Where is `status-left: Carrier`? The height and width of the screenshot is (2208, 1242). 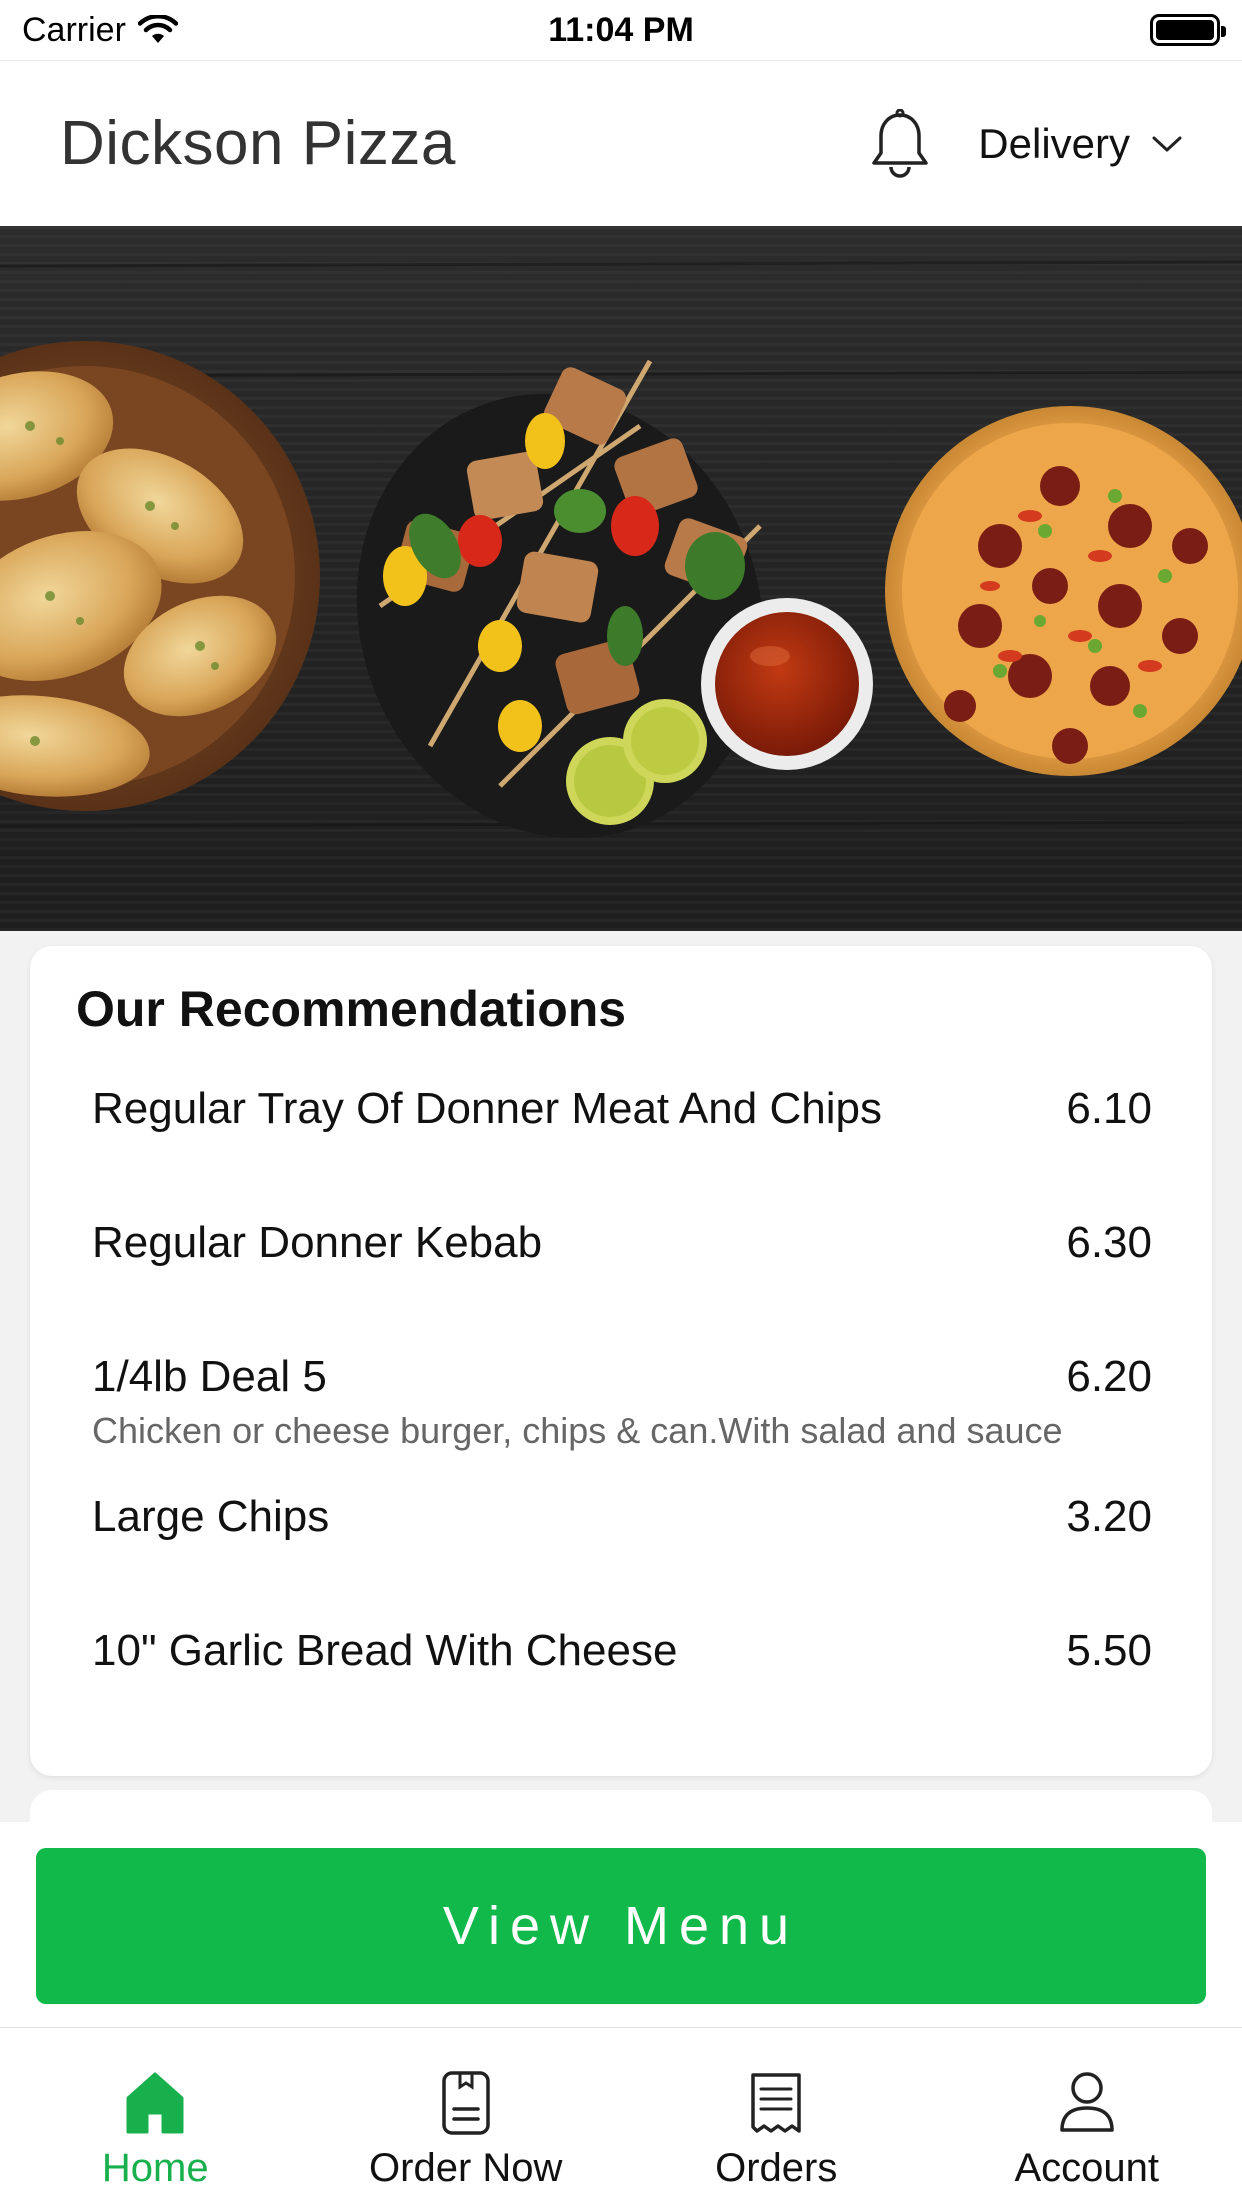
status-left: Carrier is located at coordinates (100, 30).